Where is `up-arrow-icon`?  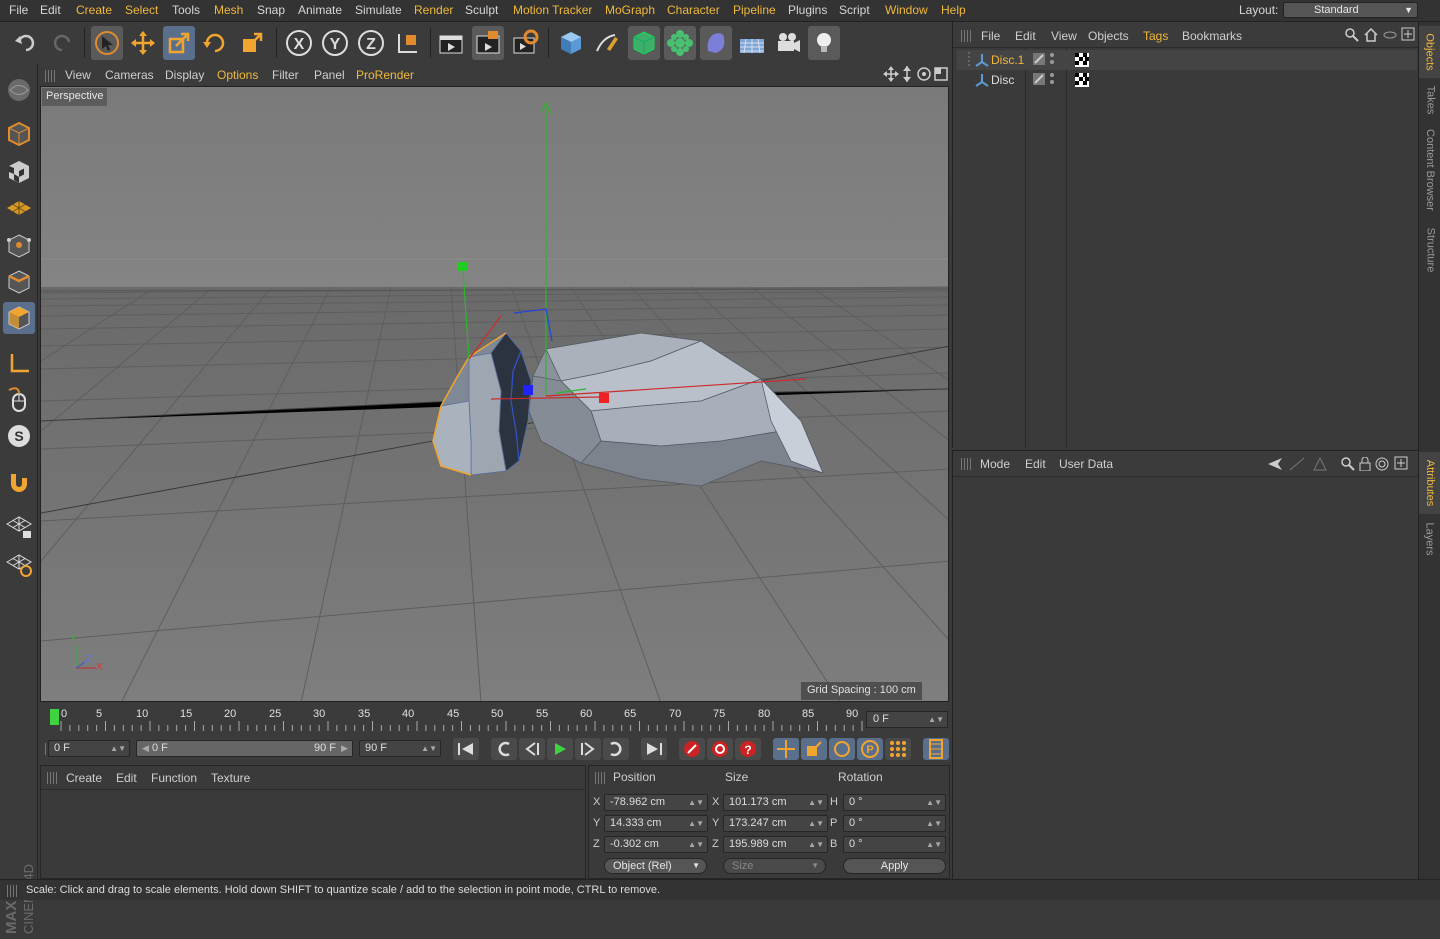 up-arrow-icon is located at coordinates (1320, 465).